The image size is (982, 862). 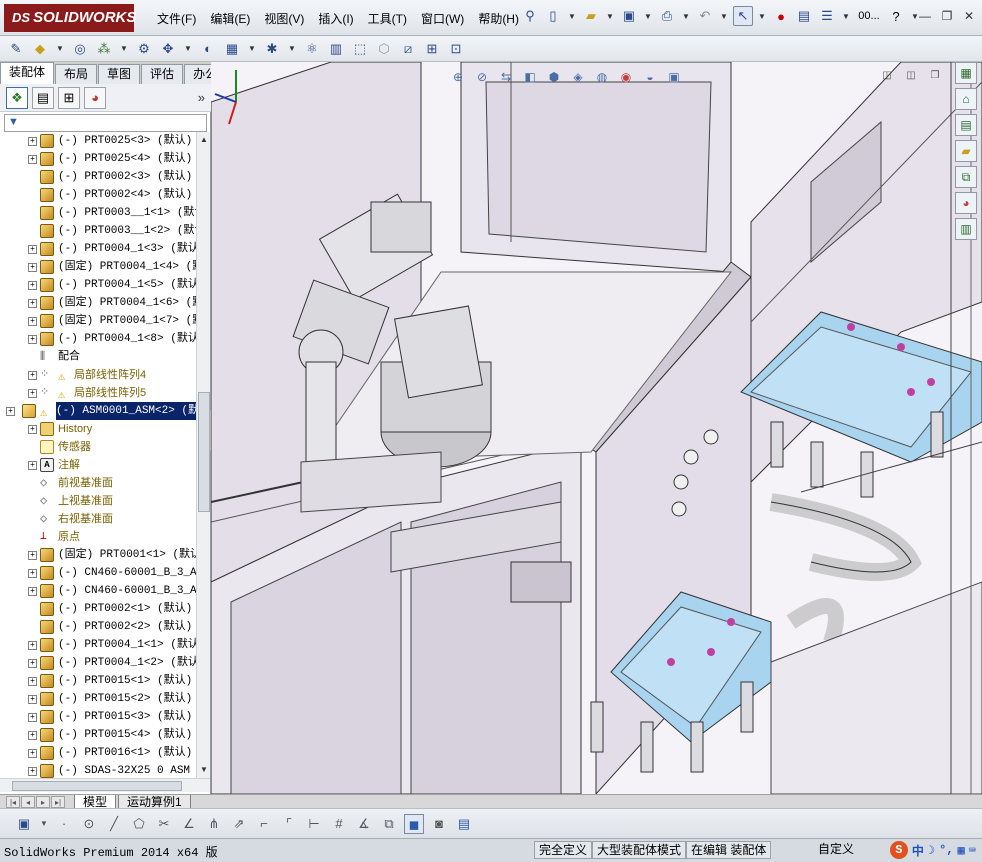 What do you see at coordinates (98, 573) in the screenshot?
I see `tree-item: + (-) CN460-60001_B_3_AS` at bounding box center [98, 573].